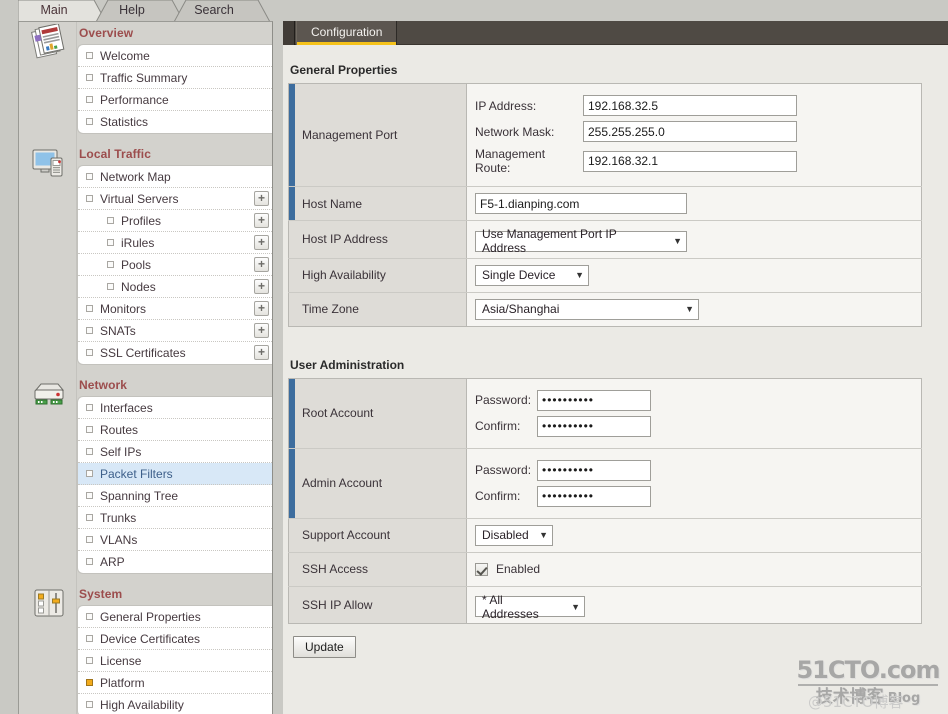 The image size is (948, 714). I want to click on sidebar-item-interfaces: Interfaces, so click(175, 408).